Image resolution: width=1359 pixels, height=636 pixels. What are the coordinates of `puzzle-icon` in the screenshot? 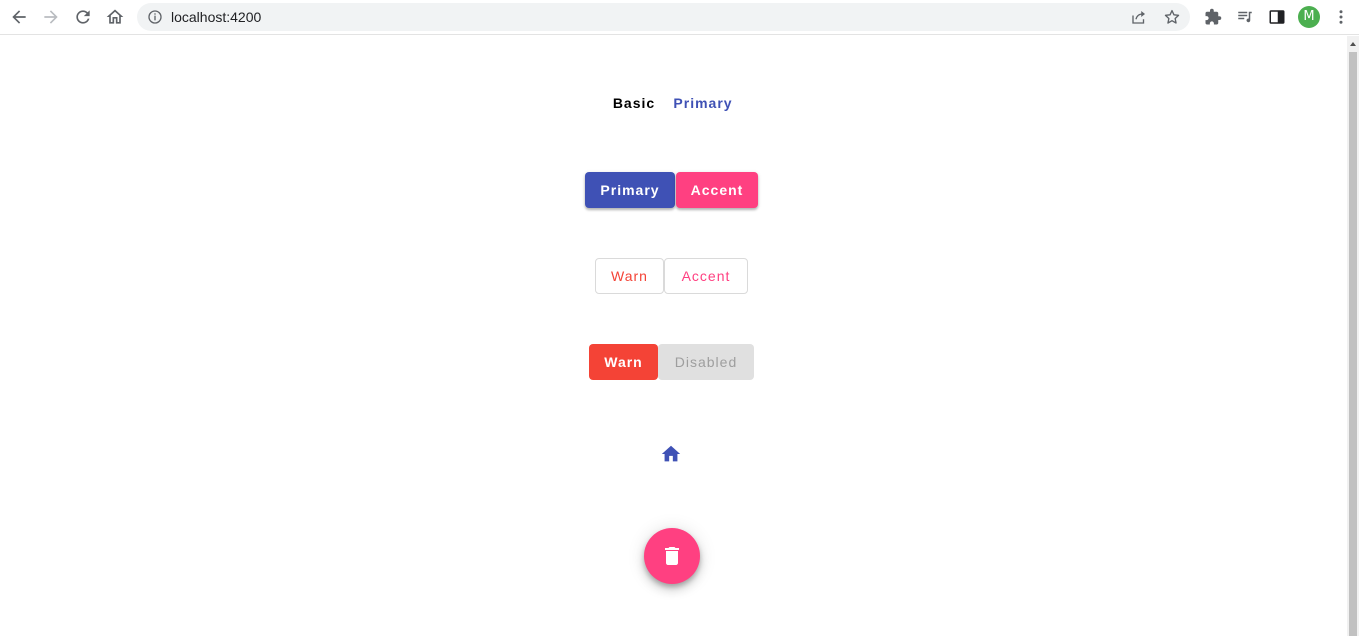 It's located at (1213, 16).